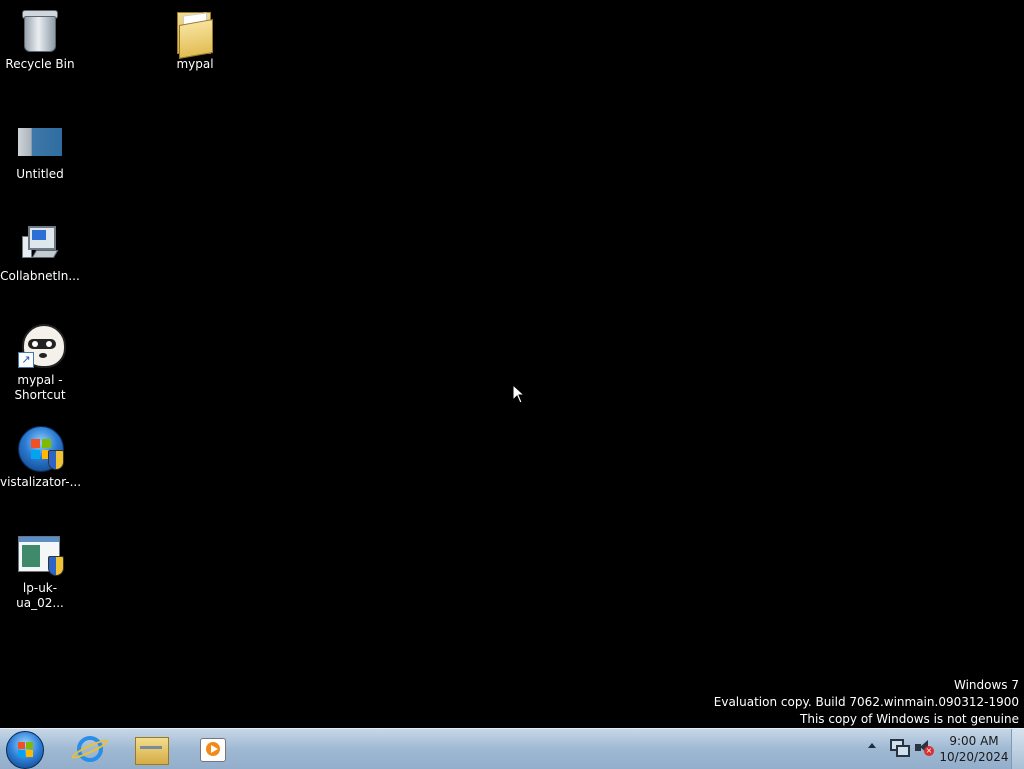 The height and width of the screenshot is (769, 1024). I want to click on desktop-icon-mypal-shortcut: ↗ mypal - Shortcut, so click(40, 362).